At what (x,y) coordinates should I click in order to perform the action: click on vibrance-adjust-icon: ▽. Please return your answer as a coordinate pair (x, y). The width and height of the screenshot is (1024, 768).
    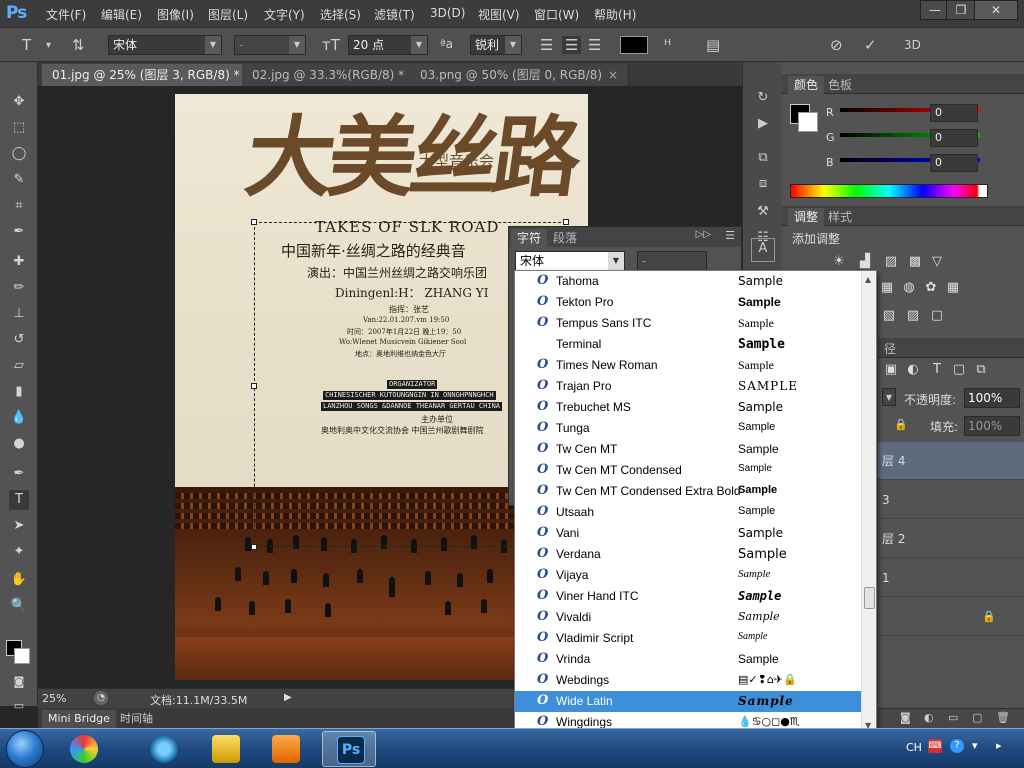
    Looking at the image, I should click on (937, 262).